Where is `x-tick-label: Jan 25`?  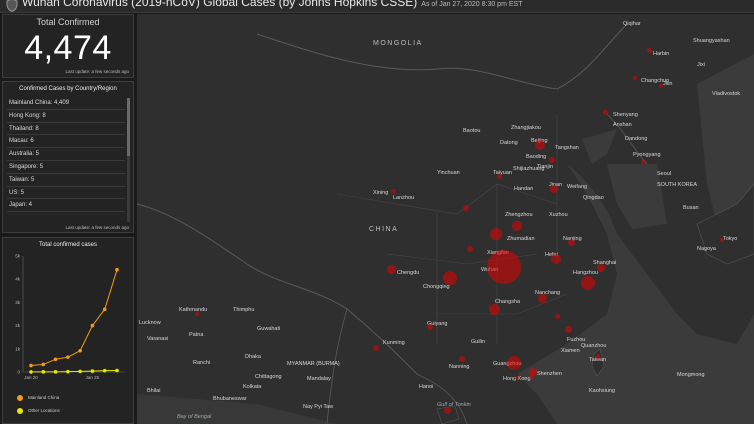
x-tick-label: Jan 25 is located at coordinates (93, 377).